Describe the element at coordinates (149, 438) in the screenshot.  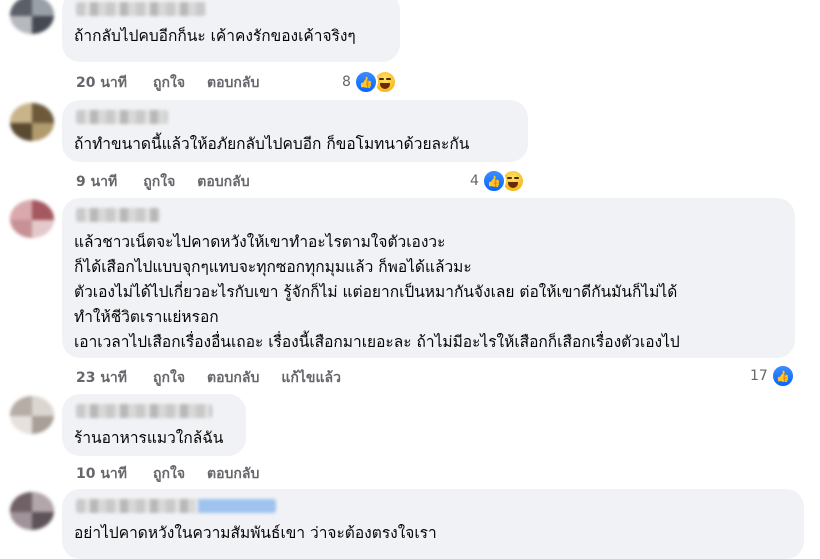
I see `comment-text-line: ร้านอาหารแมวใกล้ฉัน` at that location.